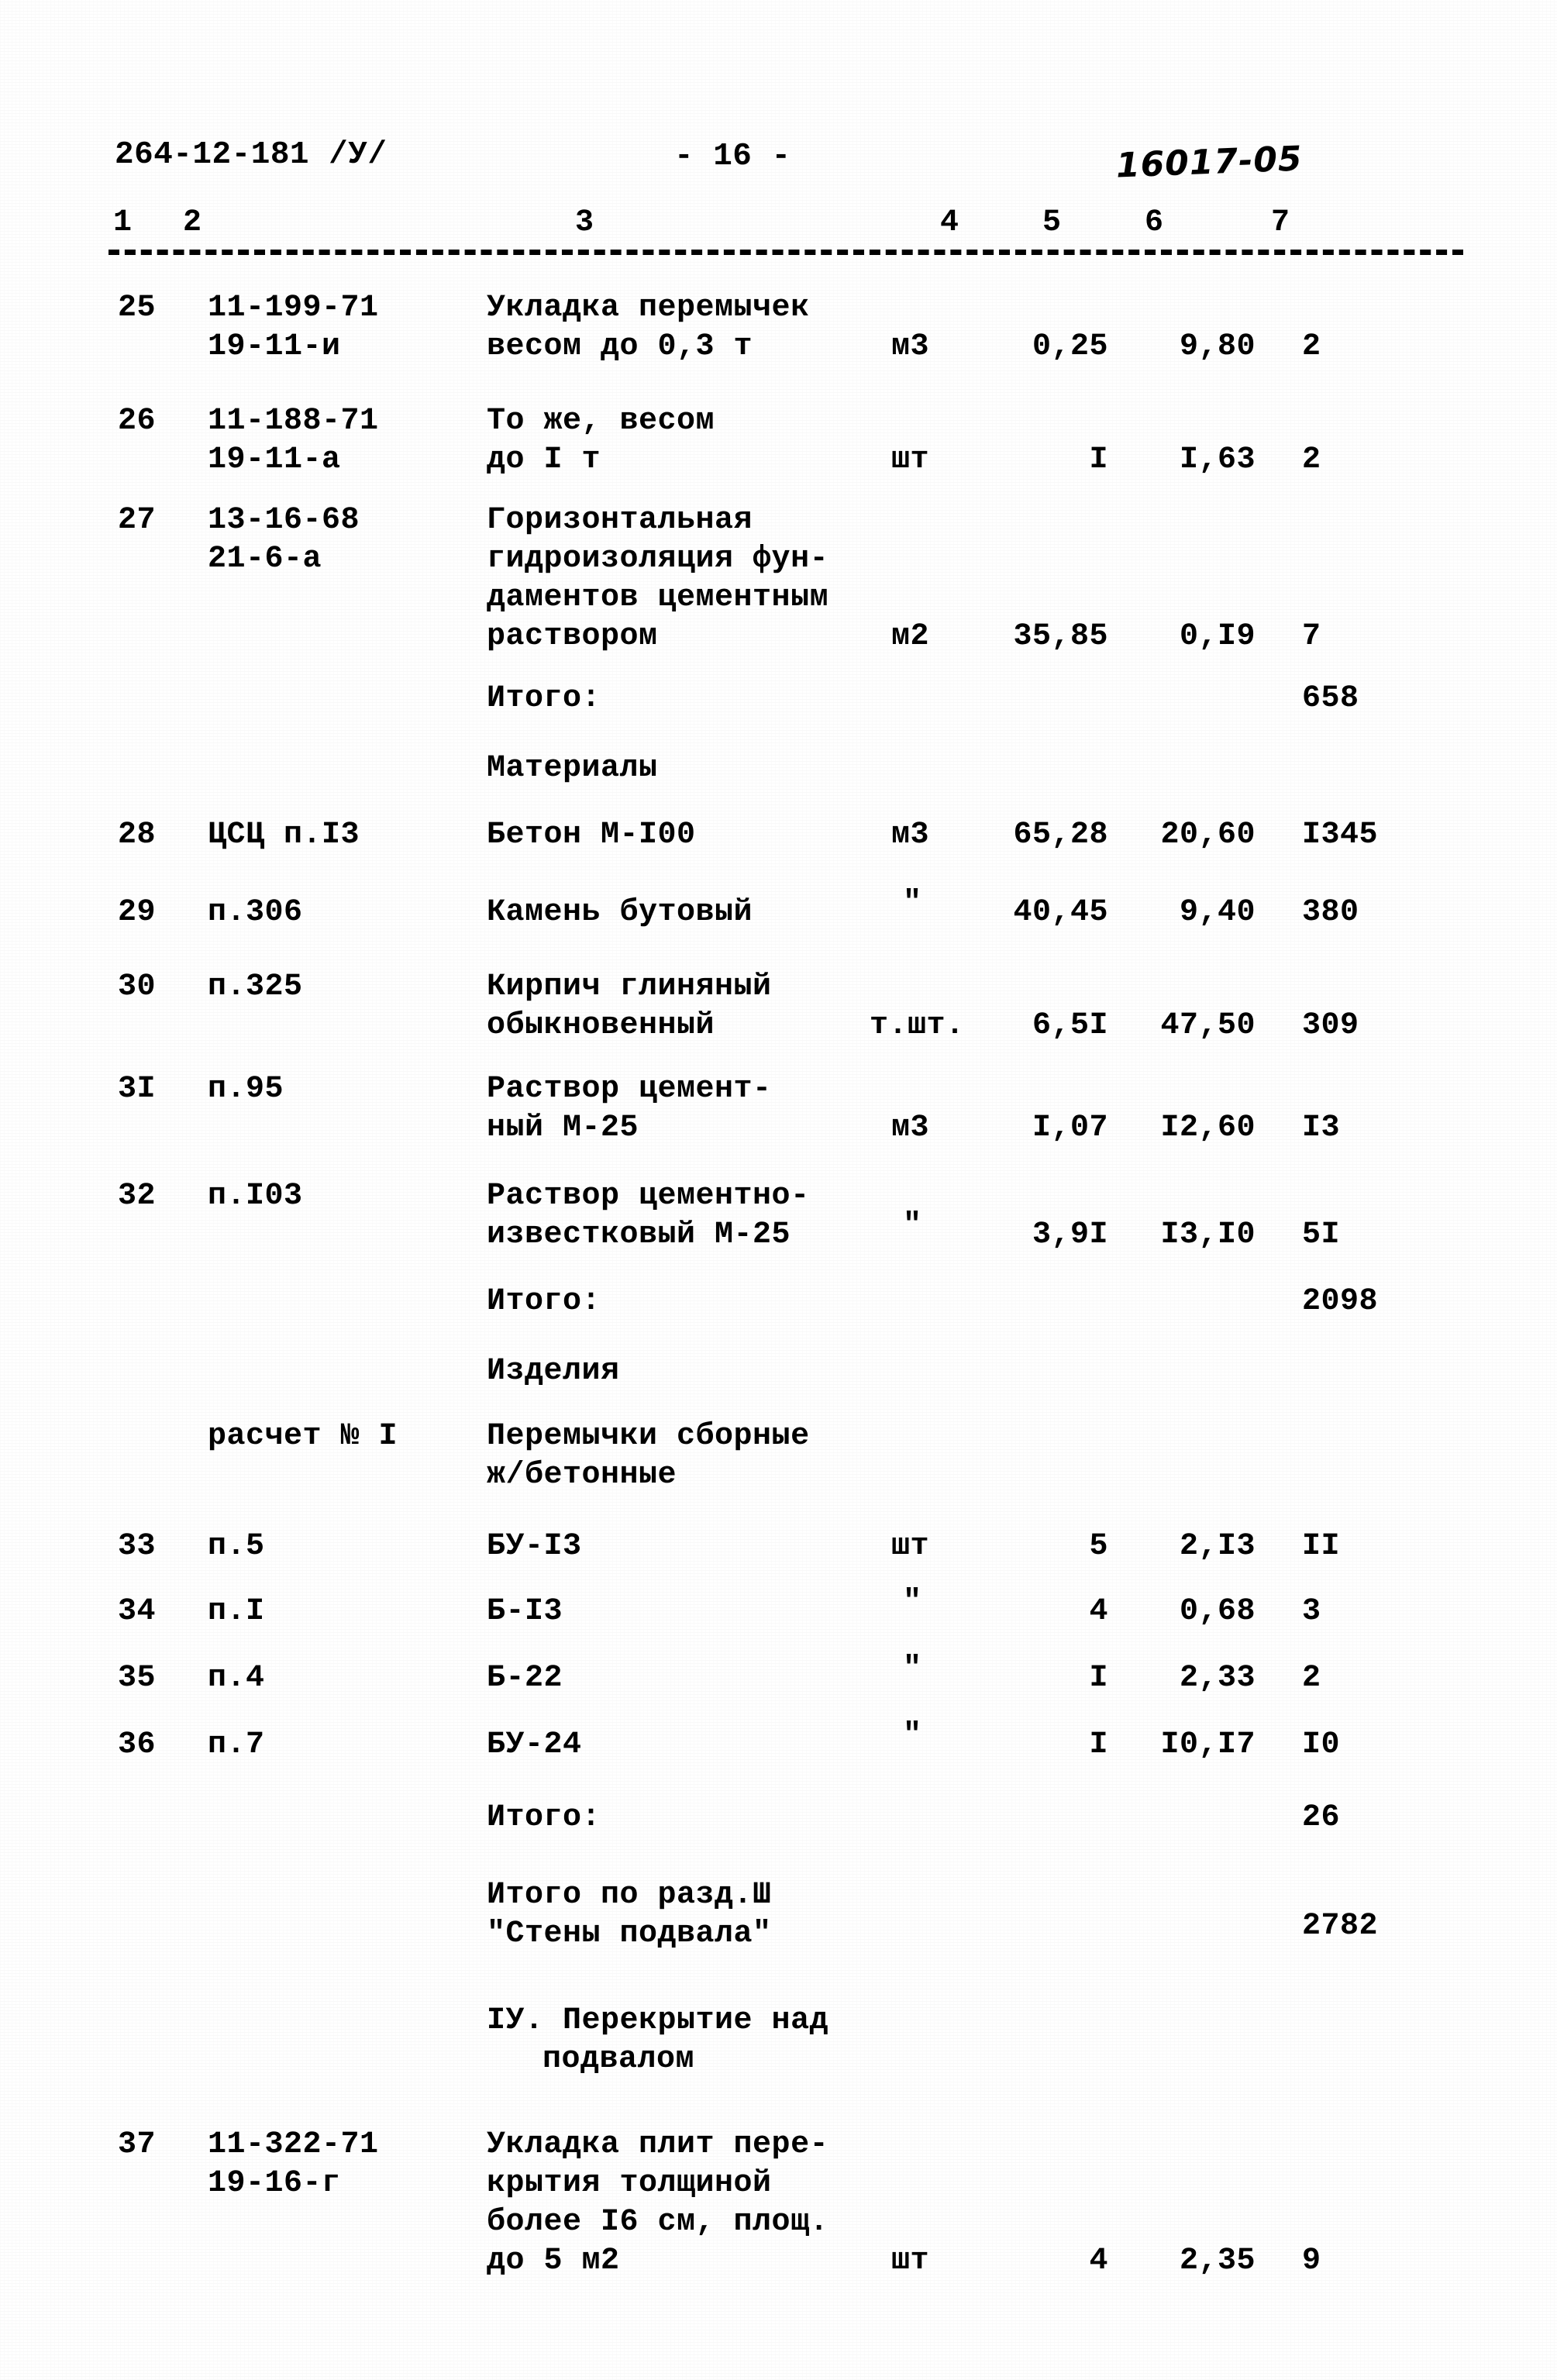 The height and width of the screenshot is (2380, 1557). Describe the element at coordinates (629, 2184) in the screenshot. I see `row-description-line: крытия толщиной` at that location.